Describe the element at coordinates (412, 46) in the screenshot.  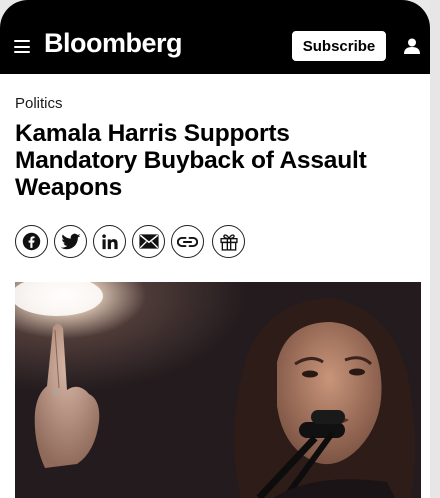
I see `account-icon` at that location.